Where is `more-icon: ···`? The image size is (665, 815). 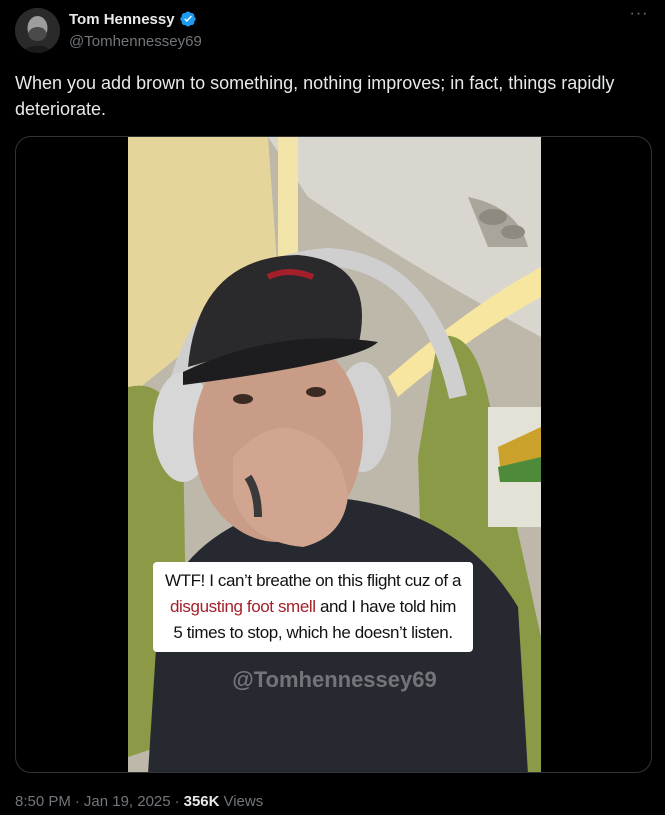
more-icon: ··· is located at coordinates (639, 17).